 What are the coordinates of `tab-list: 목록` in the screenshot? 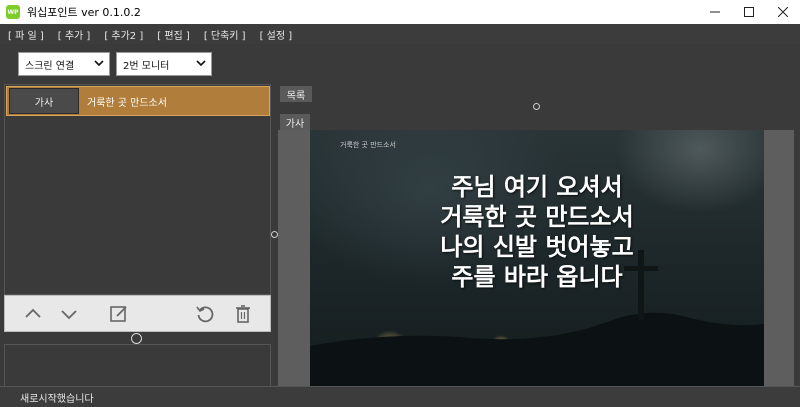 It's located at (296, 94).